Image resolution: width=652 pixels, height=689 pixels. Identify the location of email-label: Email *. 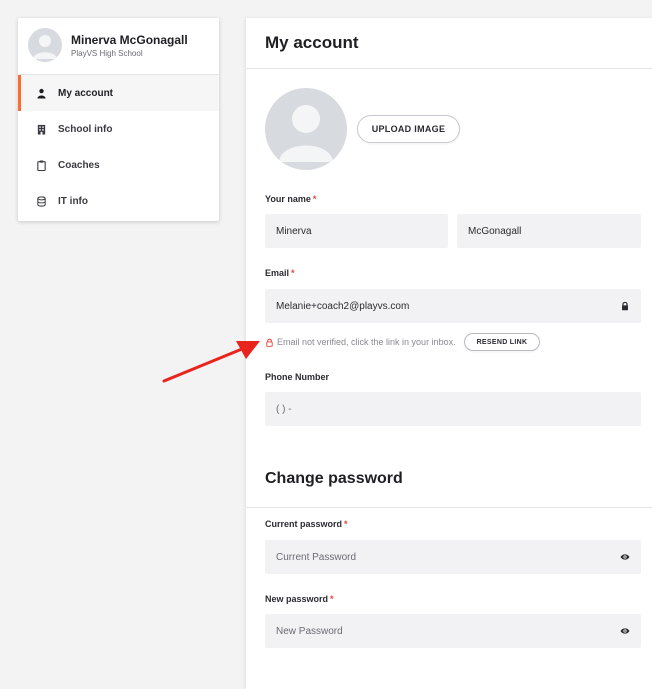
(280, 273).